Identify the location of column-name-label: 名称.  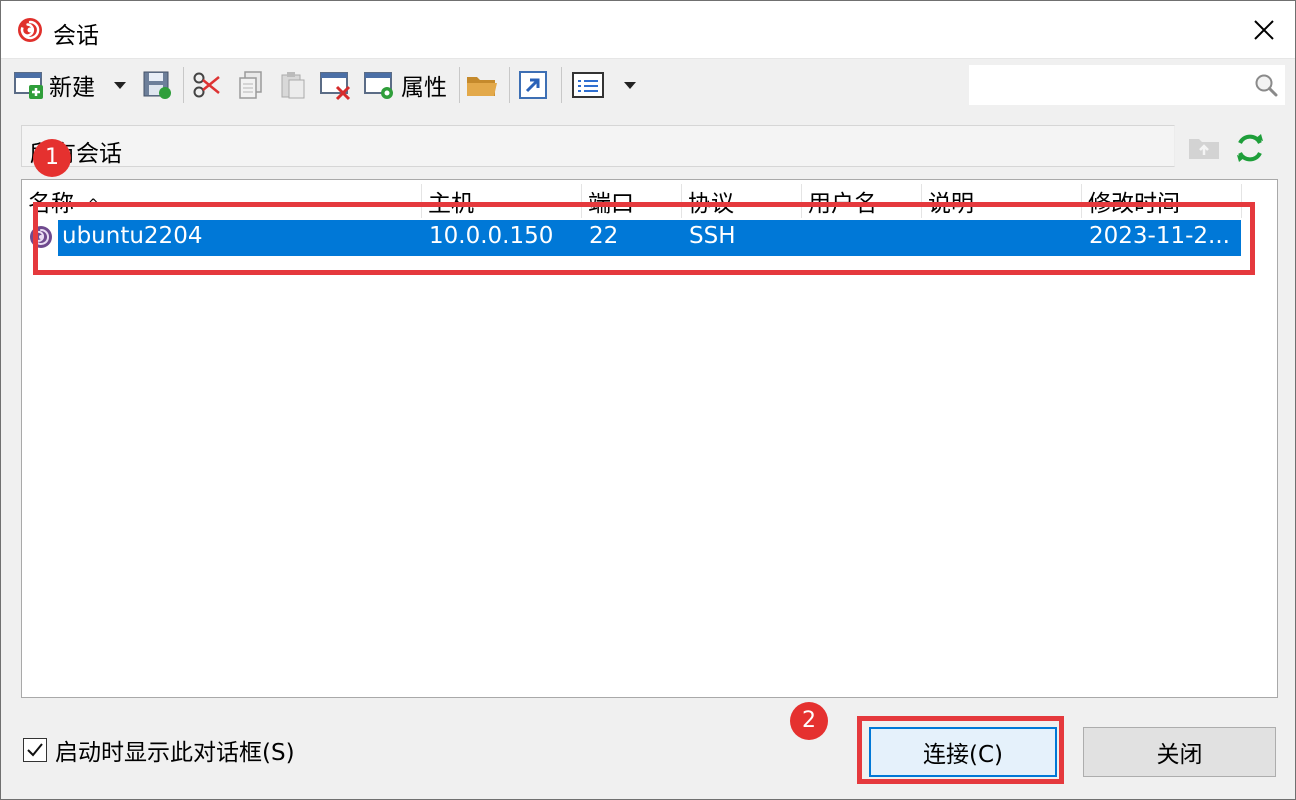
(51, 204).